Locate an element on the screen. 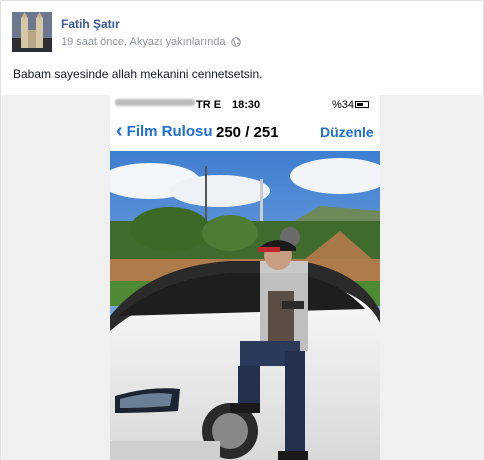 This screenshot has height=460, width=484. post-meta: 19 saat önce, Akyazı yakınlarında is located at coordinates (151, 42).